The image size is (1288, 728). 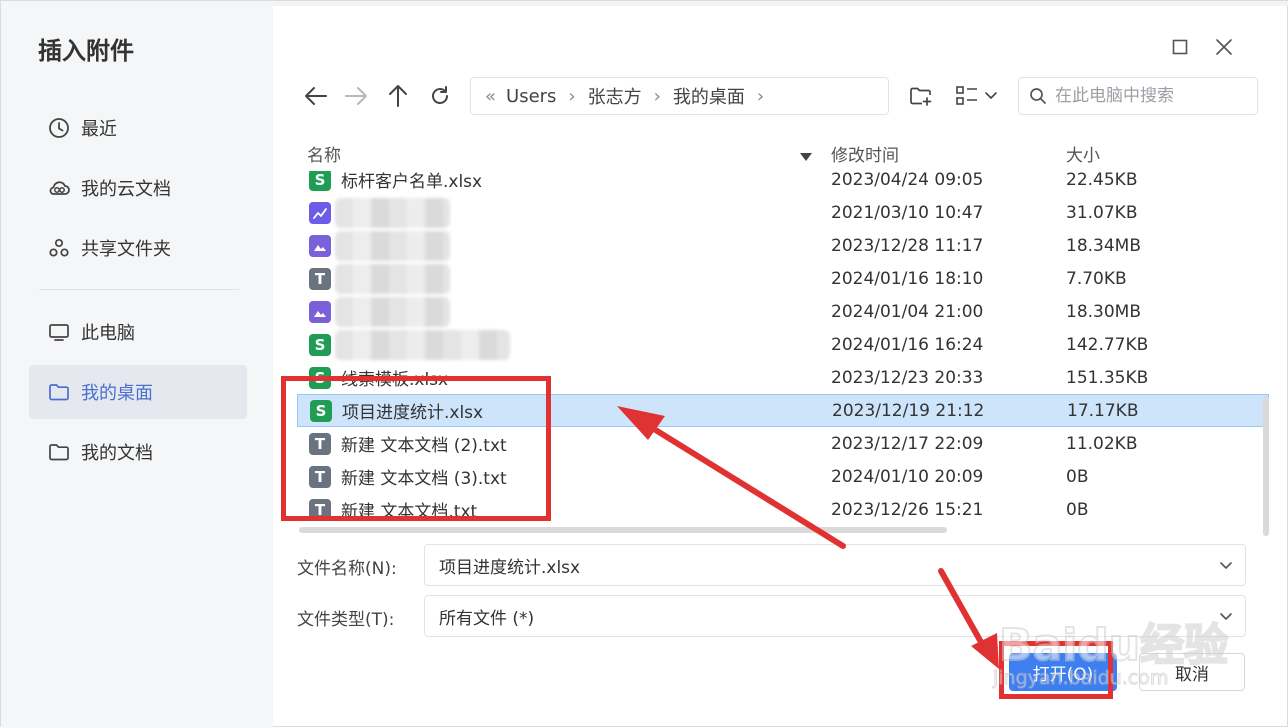 What do you see at coordinates (615, 96) in the screenshot?
I see `breadcrumb-item-user: 张志方` at bounding box center [615, 96].